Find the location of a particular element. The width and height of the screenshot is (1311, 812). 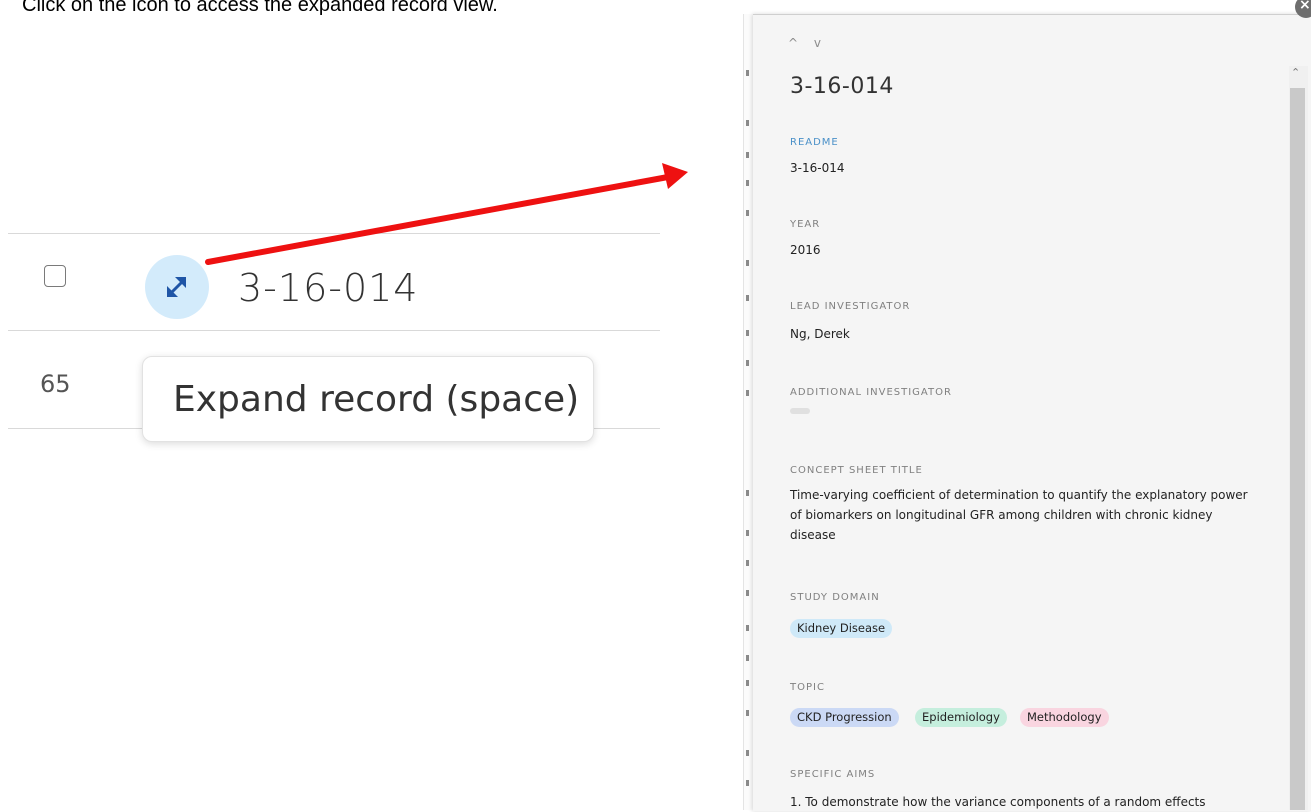

field-value-lead-investigator: Ng, Derek is located at coordinates (1025, 334).